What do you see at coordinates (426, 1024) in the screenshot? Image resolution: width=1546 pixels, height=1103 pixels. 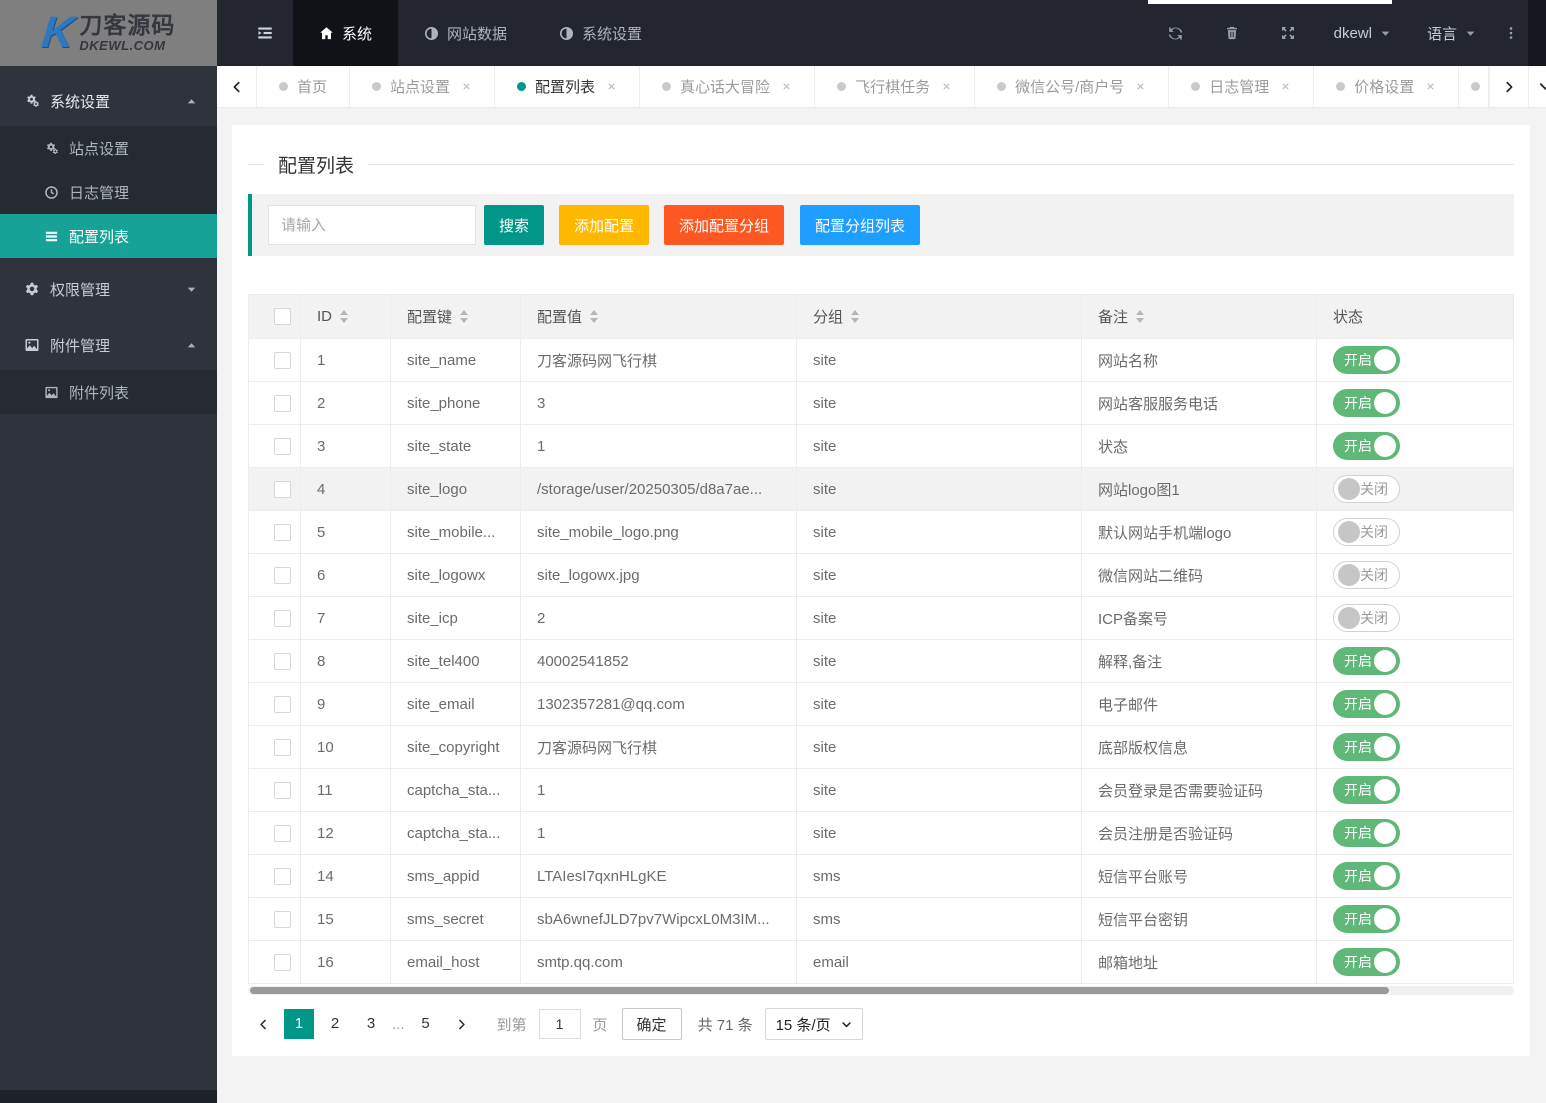 I see `page-number: 5` at bounding box center [426, 1024].